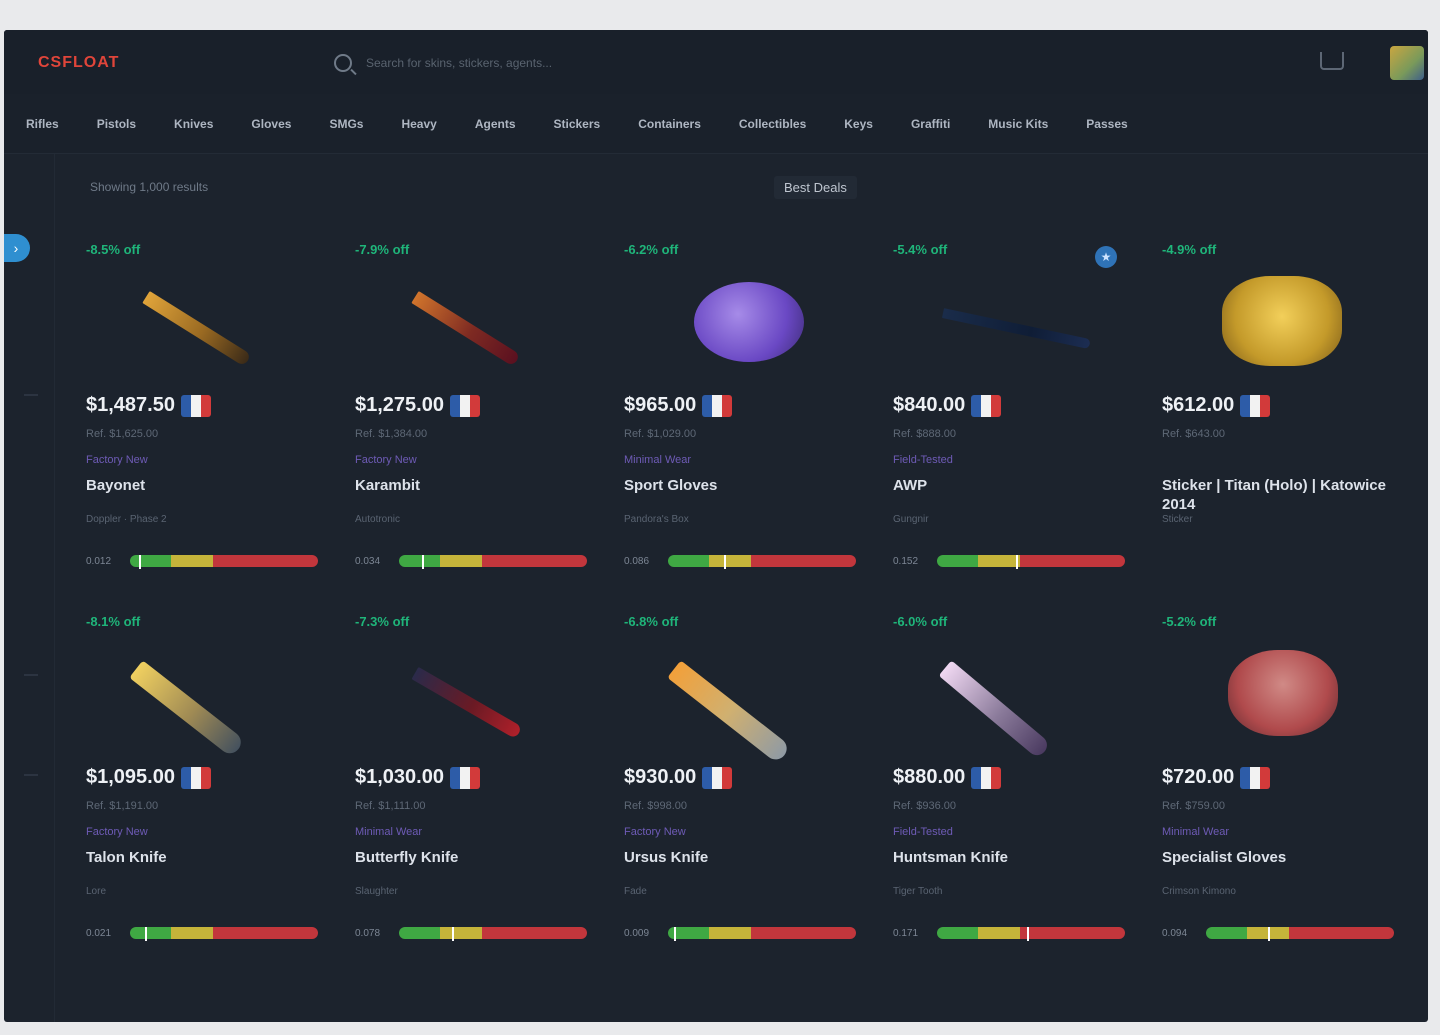 This screenshot has width=1440, height=1035. Describe the element at coordinates (1332, 61) in the screenshot. I see `cart-icon` at that location.